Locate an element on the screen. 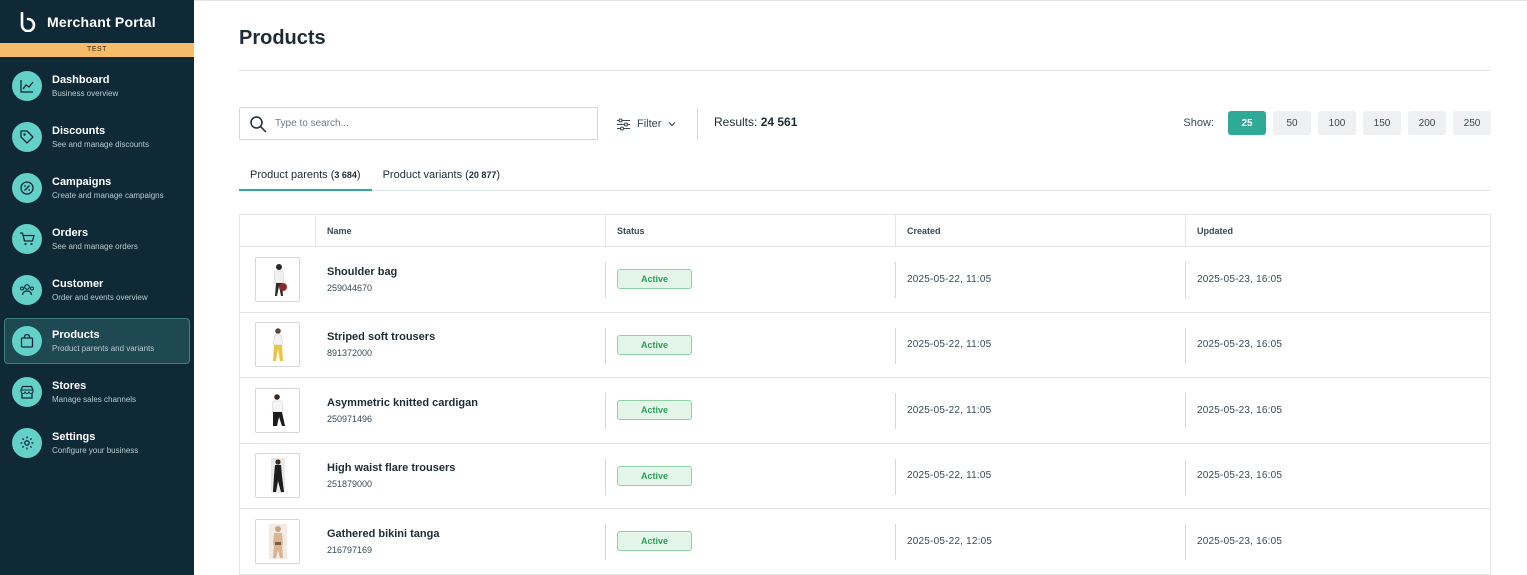 This screenshot has height=575, width=1527. sidebar-item-settings: Settings Configure your business is located at coordinates (97, 443).